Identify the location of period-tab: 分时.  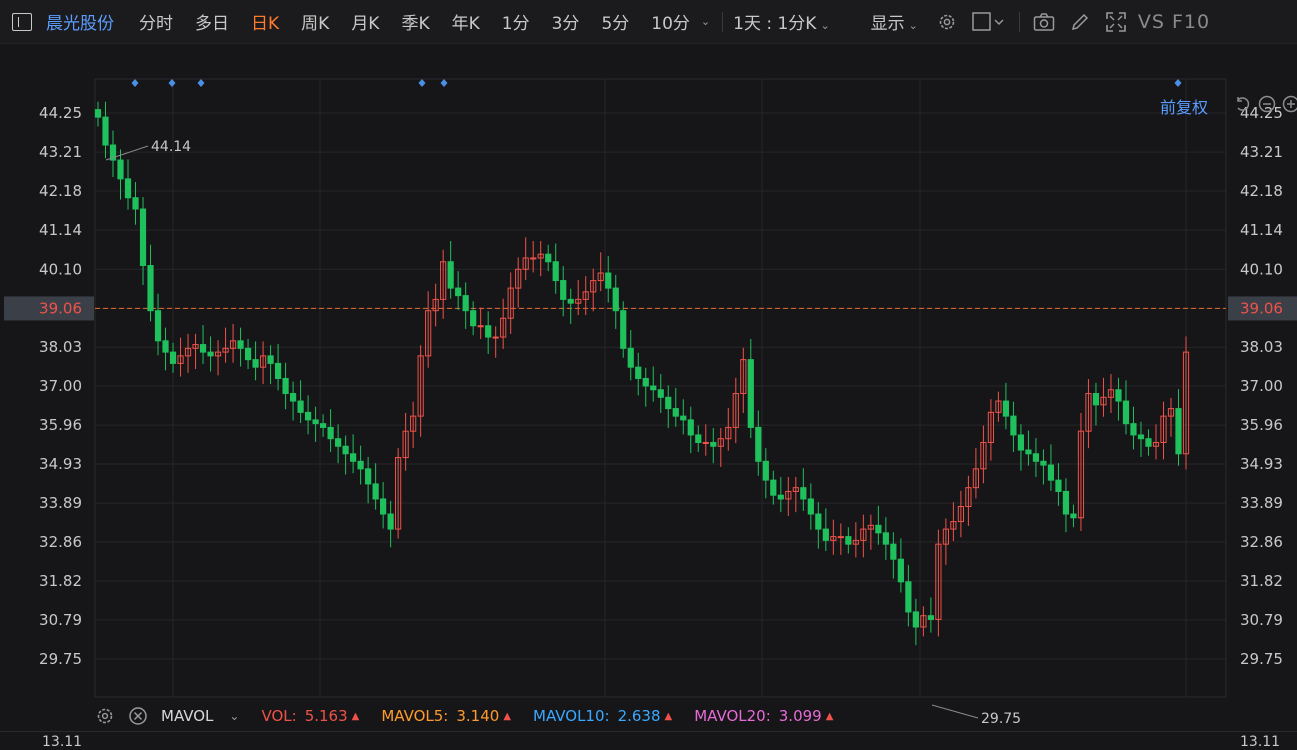
(156, 21).